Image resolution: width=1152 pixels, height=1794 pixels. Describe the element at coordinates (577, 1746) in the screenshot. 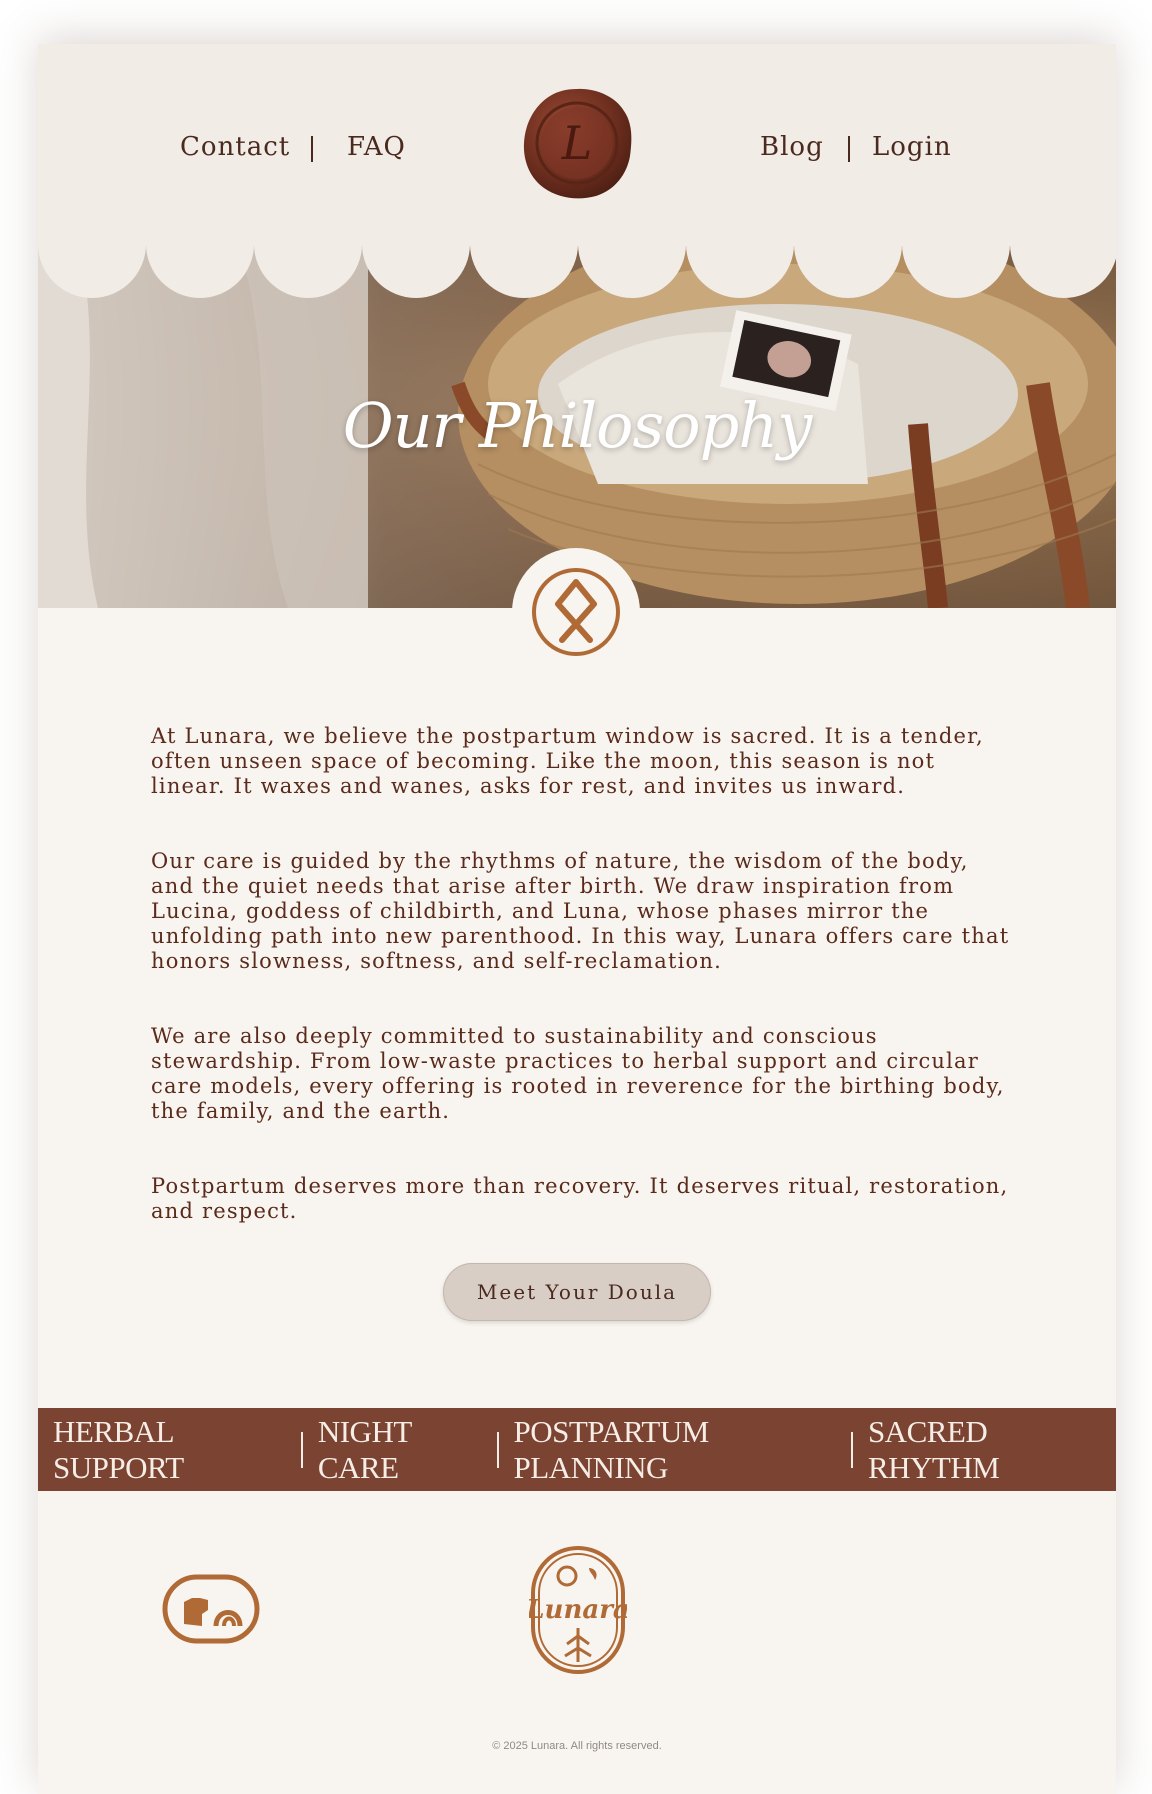

I see `copyright-text: © 2025 Lunara. All rights reserved.` at that location.